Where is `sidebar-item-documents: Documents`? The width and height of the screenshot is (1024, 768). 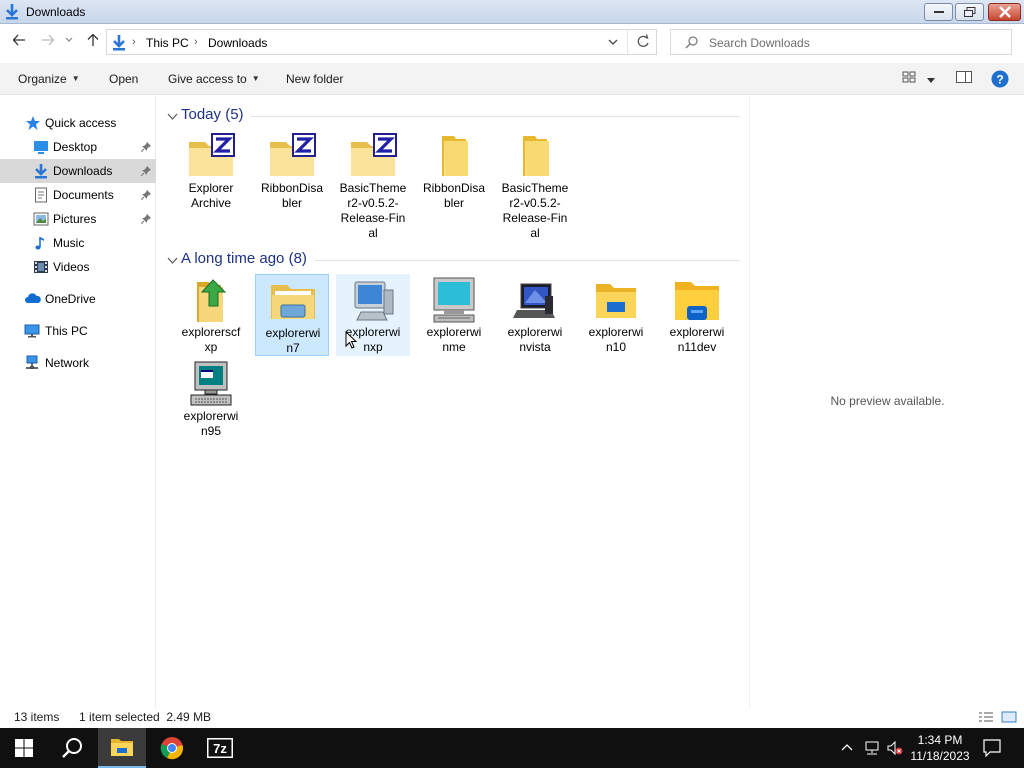
sidebar-item-documents: Documents is located at coordinates (78, 195).